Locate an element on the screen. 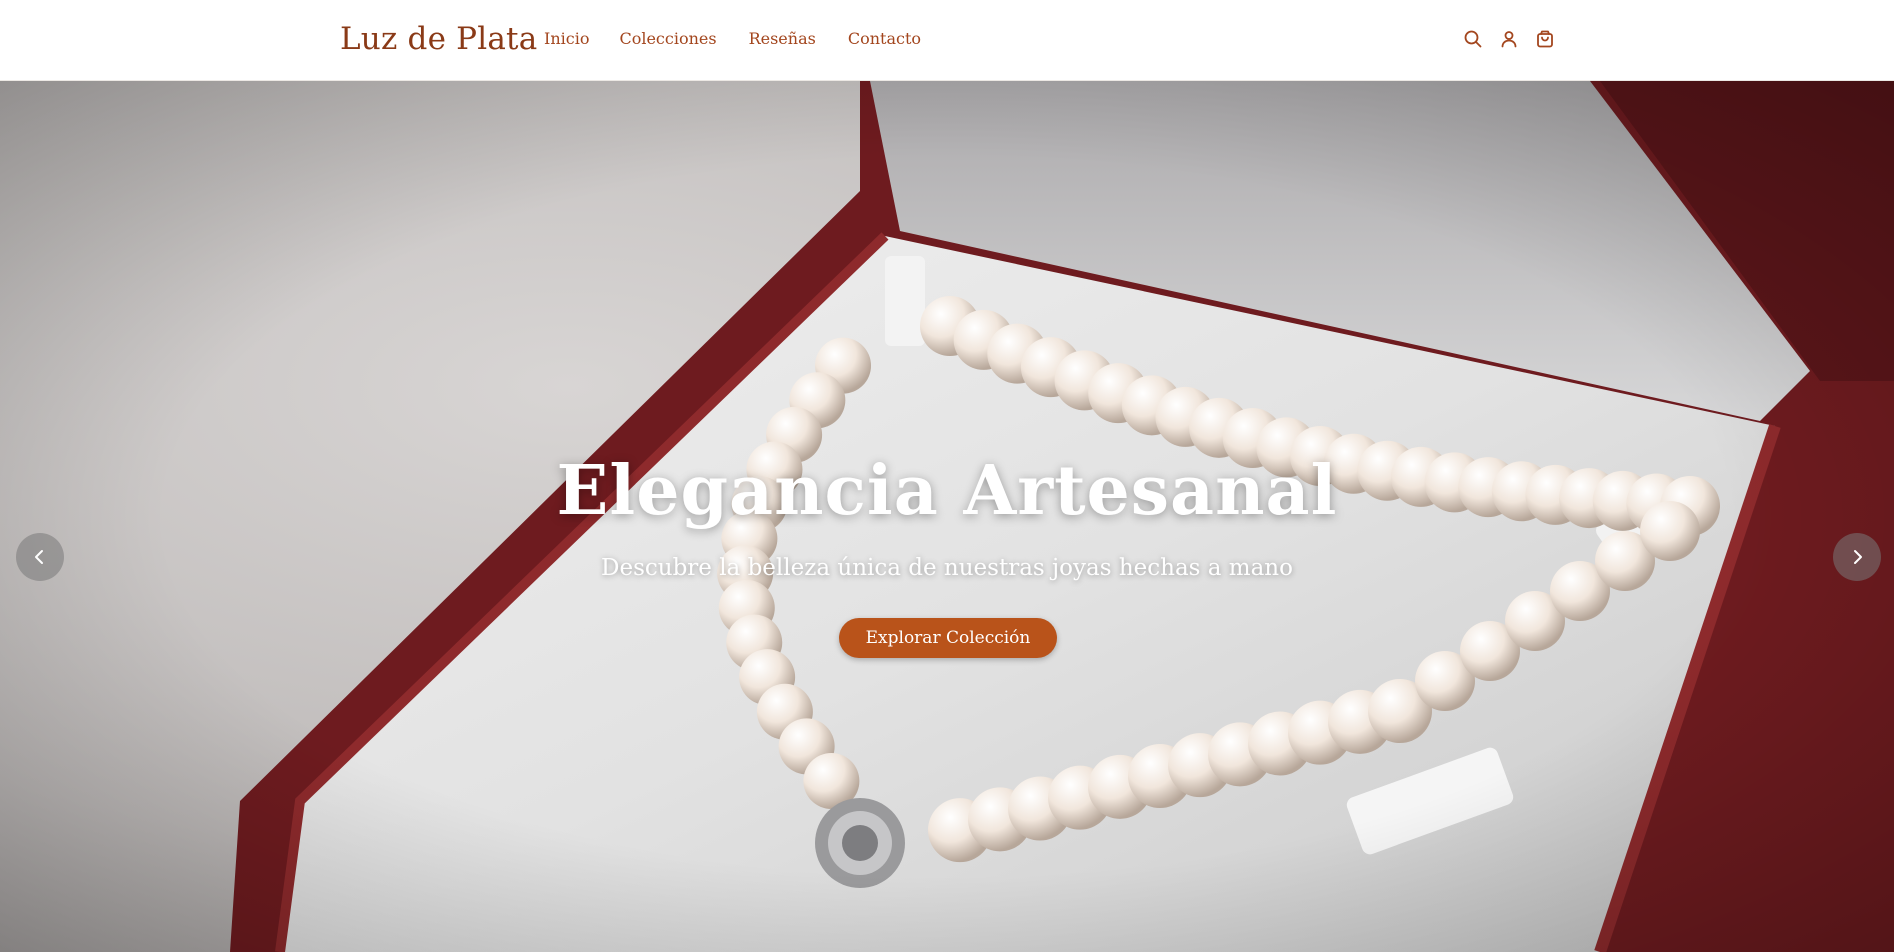 The image size is (1894, 952). chevron-left-icon is located at coordinates (39, 557).